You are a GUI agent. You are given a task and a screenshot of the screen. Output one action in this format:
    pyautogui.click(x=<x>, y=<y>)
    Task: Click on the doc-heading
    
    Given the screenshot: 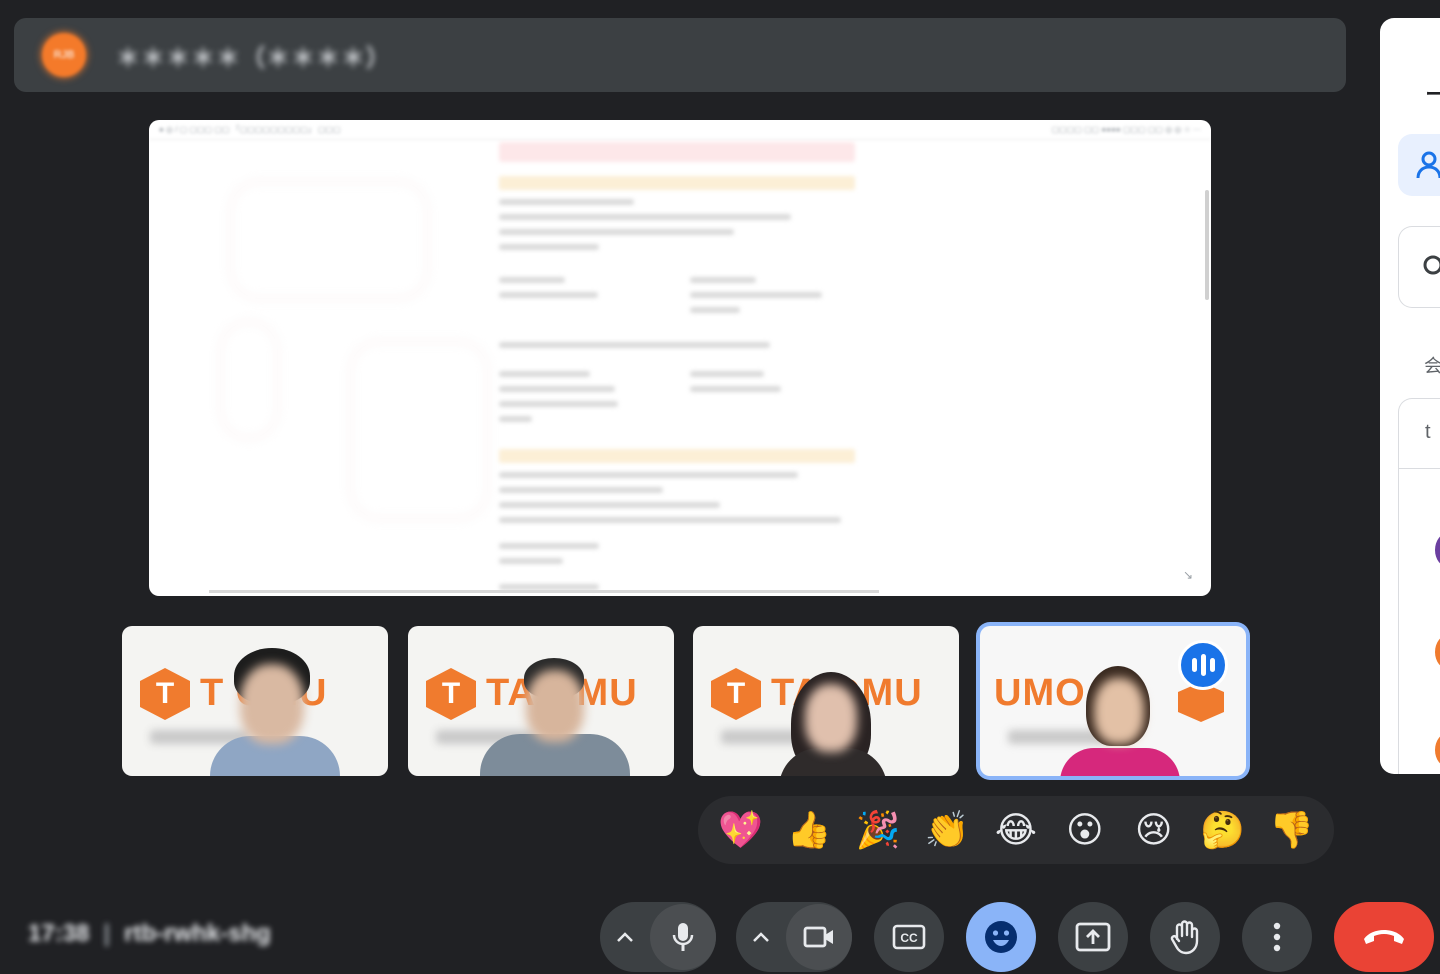 What is the action you would take?
    pyautogui.click(x=677, y=183)
    